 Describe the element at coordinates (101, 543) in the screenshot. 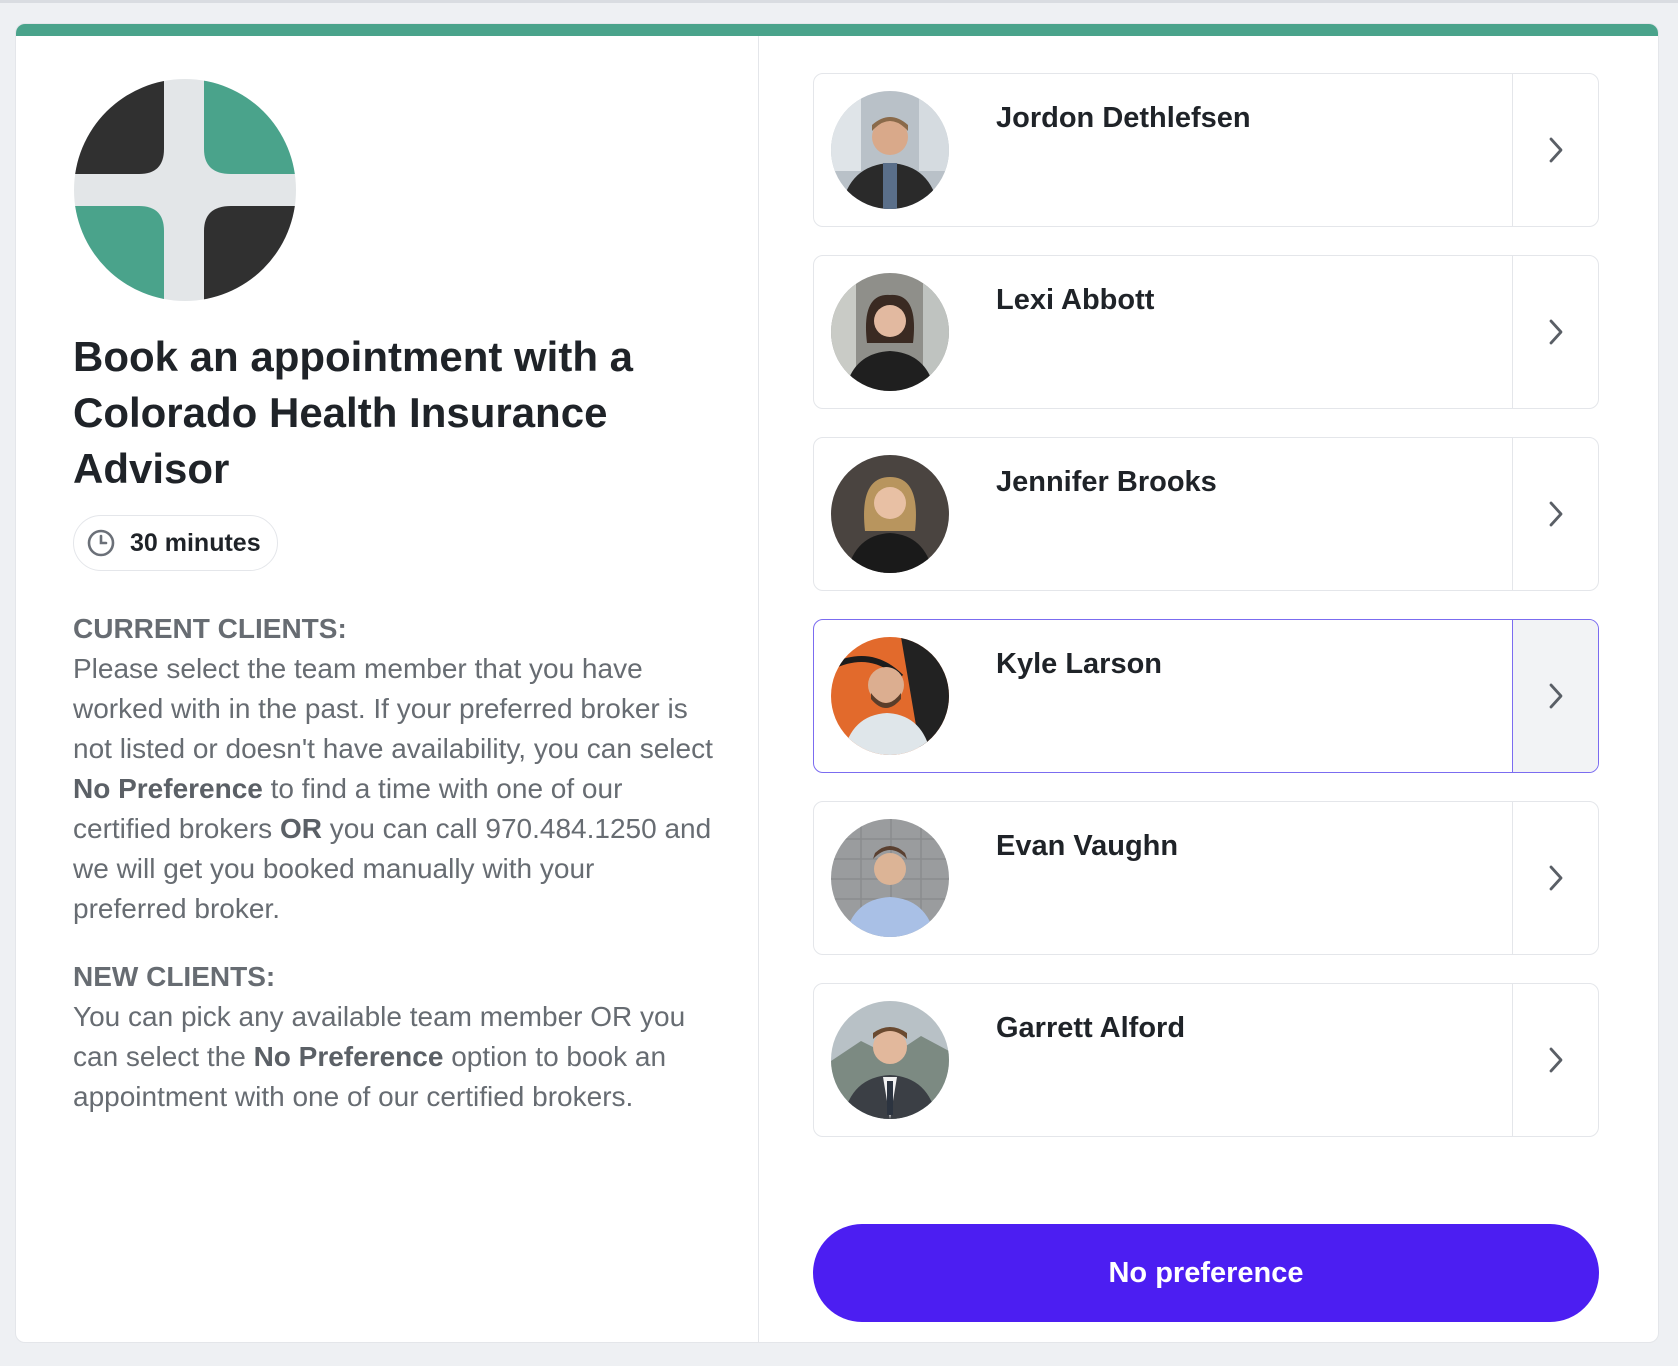

I see `clock-icon` at that location.